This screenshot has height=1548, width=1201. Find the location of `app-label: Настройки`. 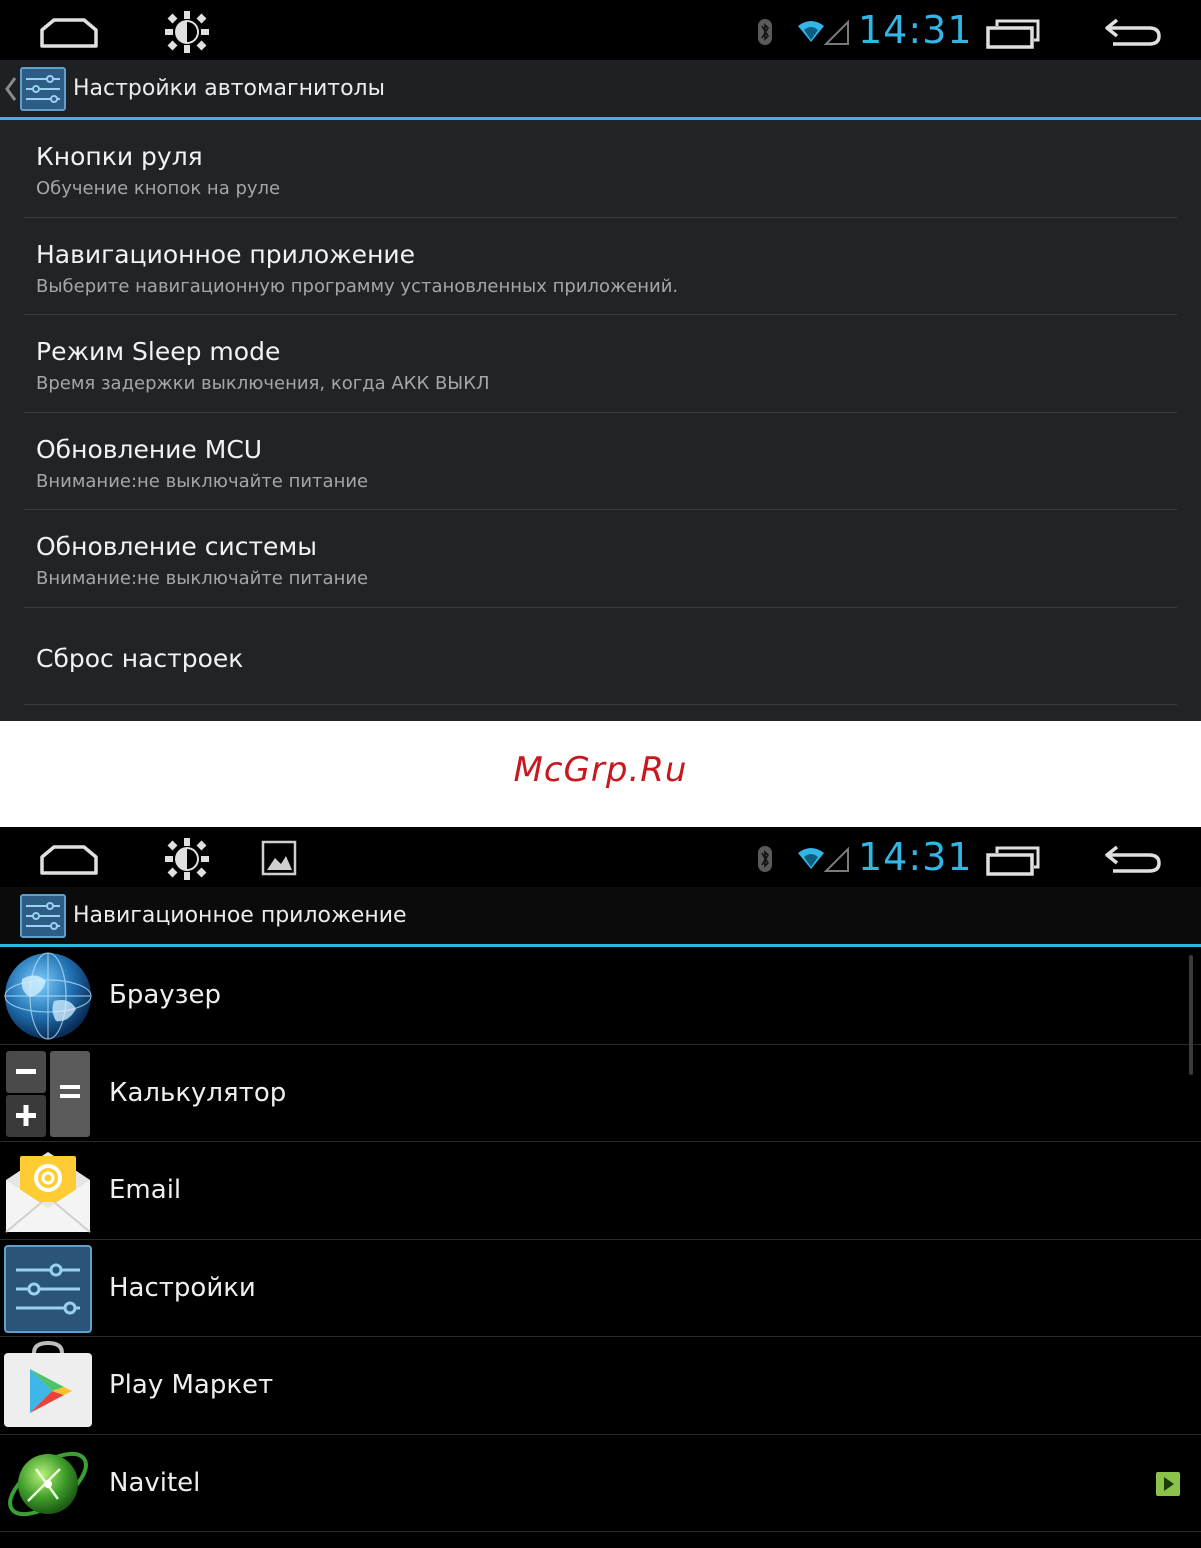

app-label: Настройки is located at coordinates (182, 1287).